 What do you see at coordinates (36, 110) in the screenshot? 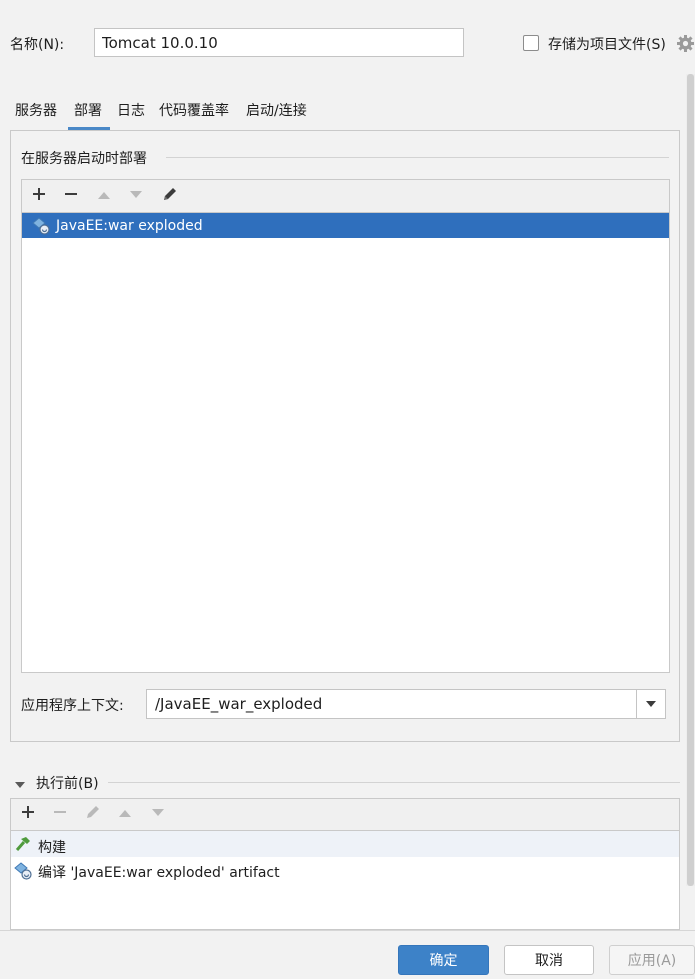
I see `tab-server: 服务器` at bounding box center [36, 110].